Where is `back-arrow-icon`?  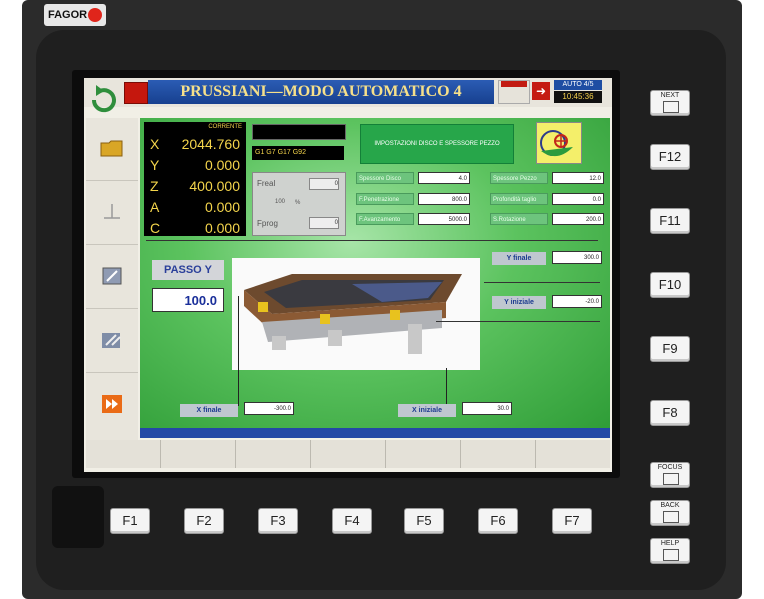 back-arrow-icon is located at coordinates (671, 517).